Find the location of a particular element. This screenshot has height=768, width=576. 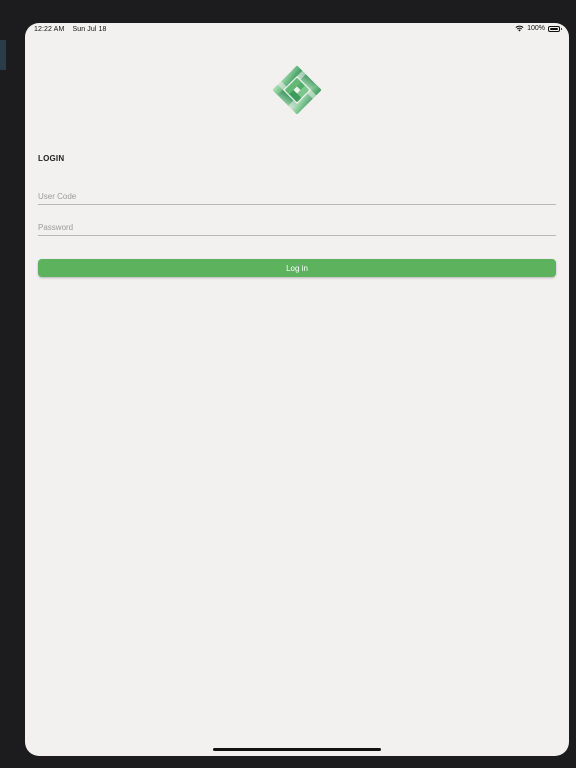

woven-square-logo-icon is located at coordinates (297, 90).